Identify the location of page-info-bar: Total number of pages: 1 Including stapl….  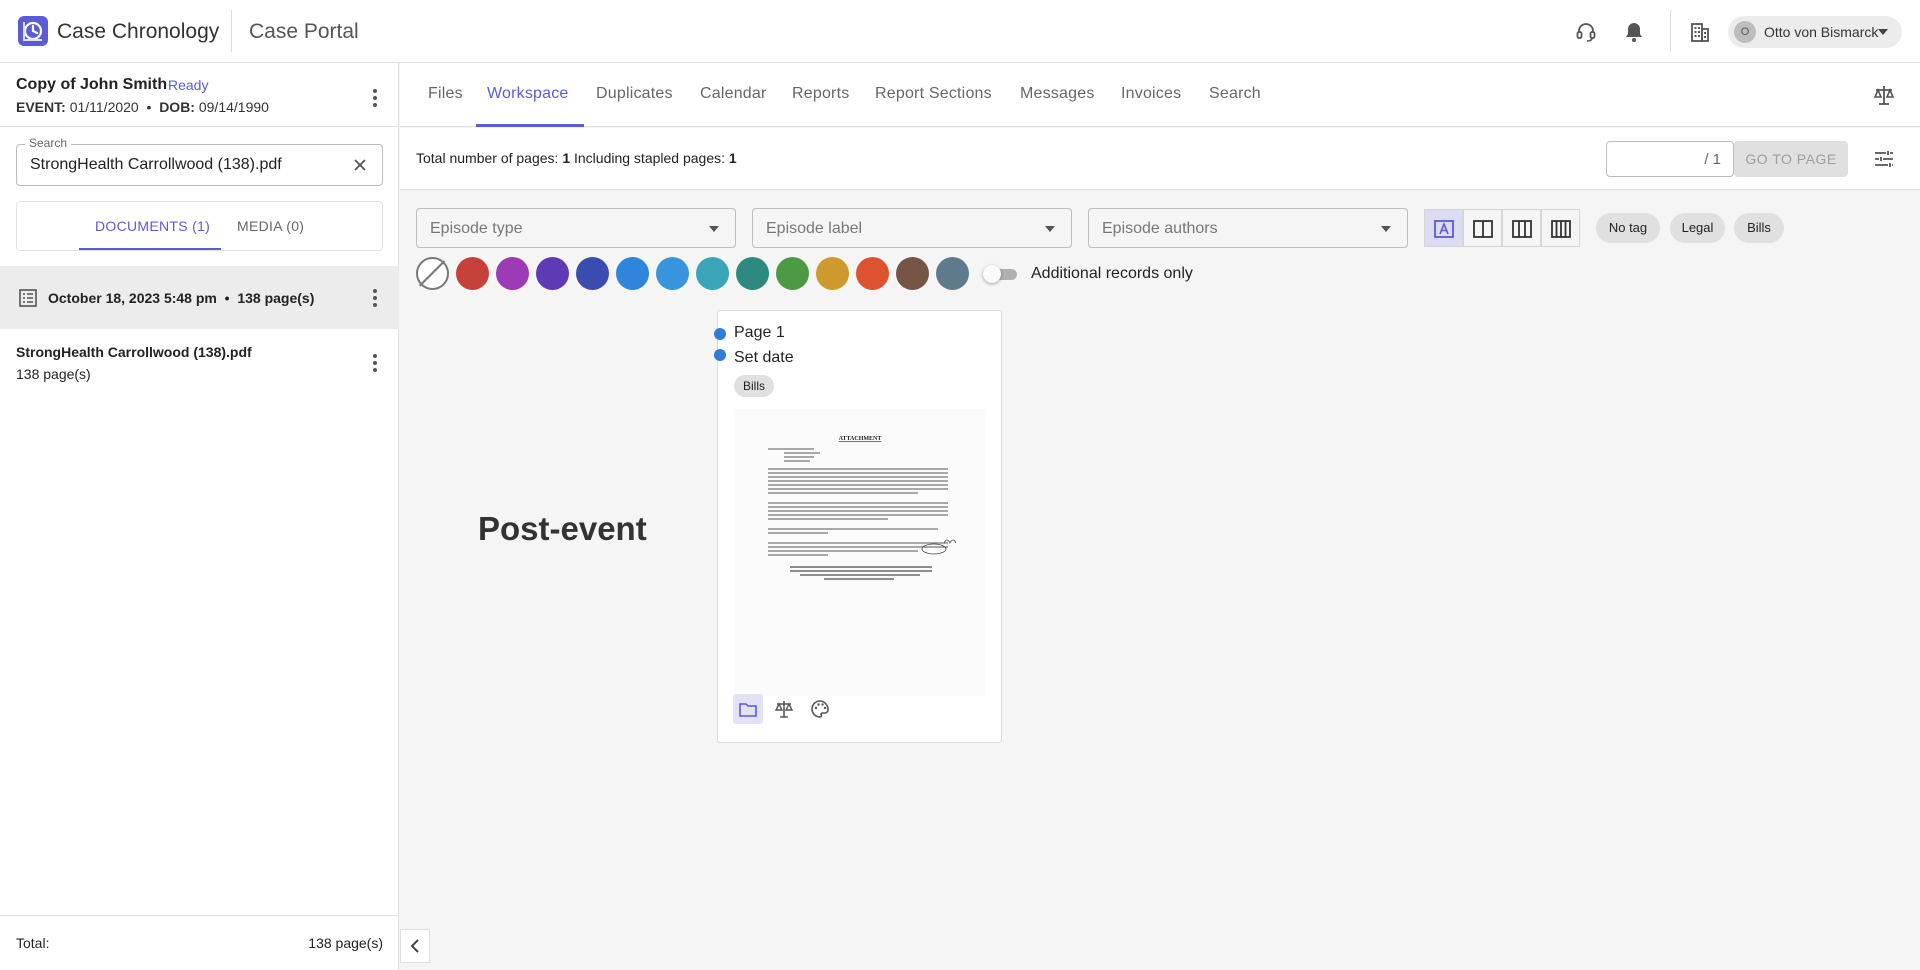
(1160, 159).